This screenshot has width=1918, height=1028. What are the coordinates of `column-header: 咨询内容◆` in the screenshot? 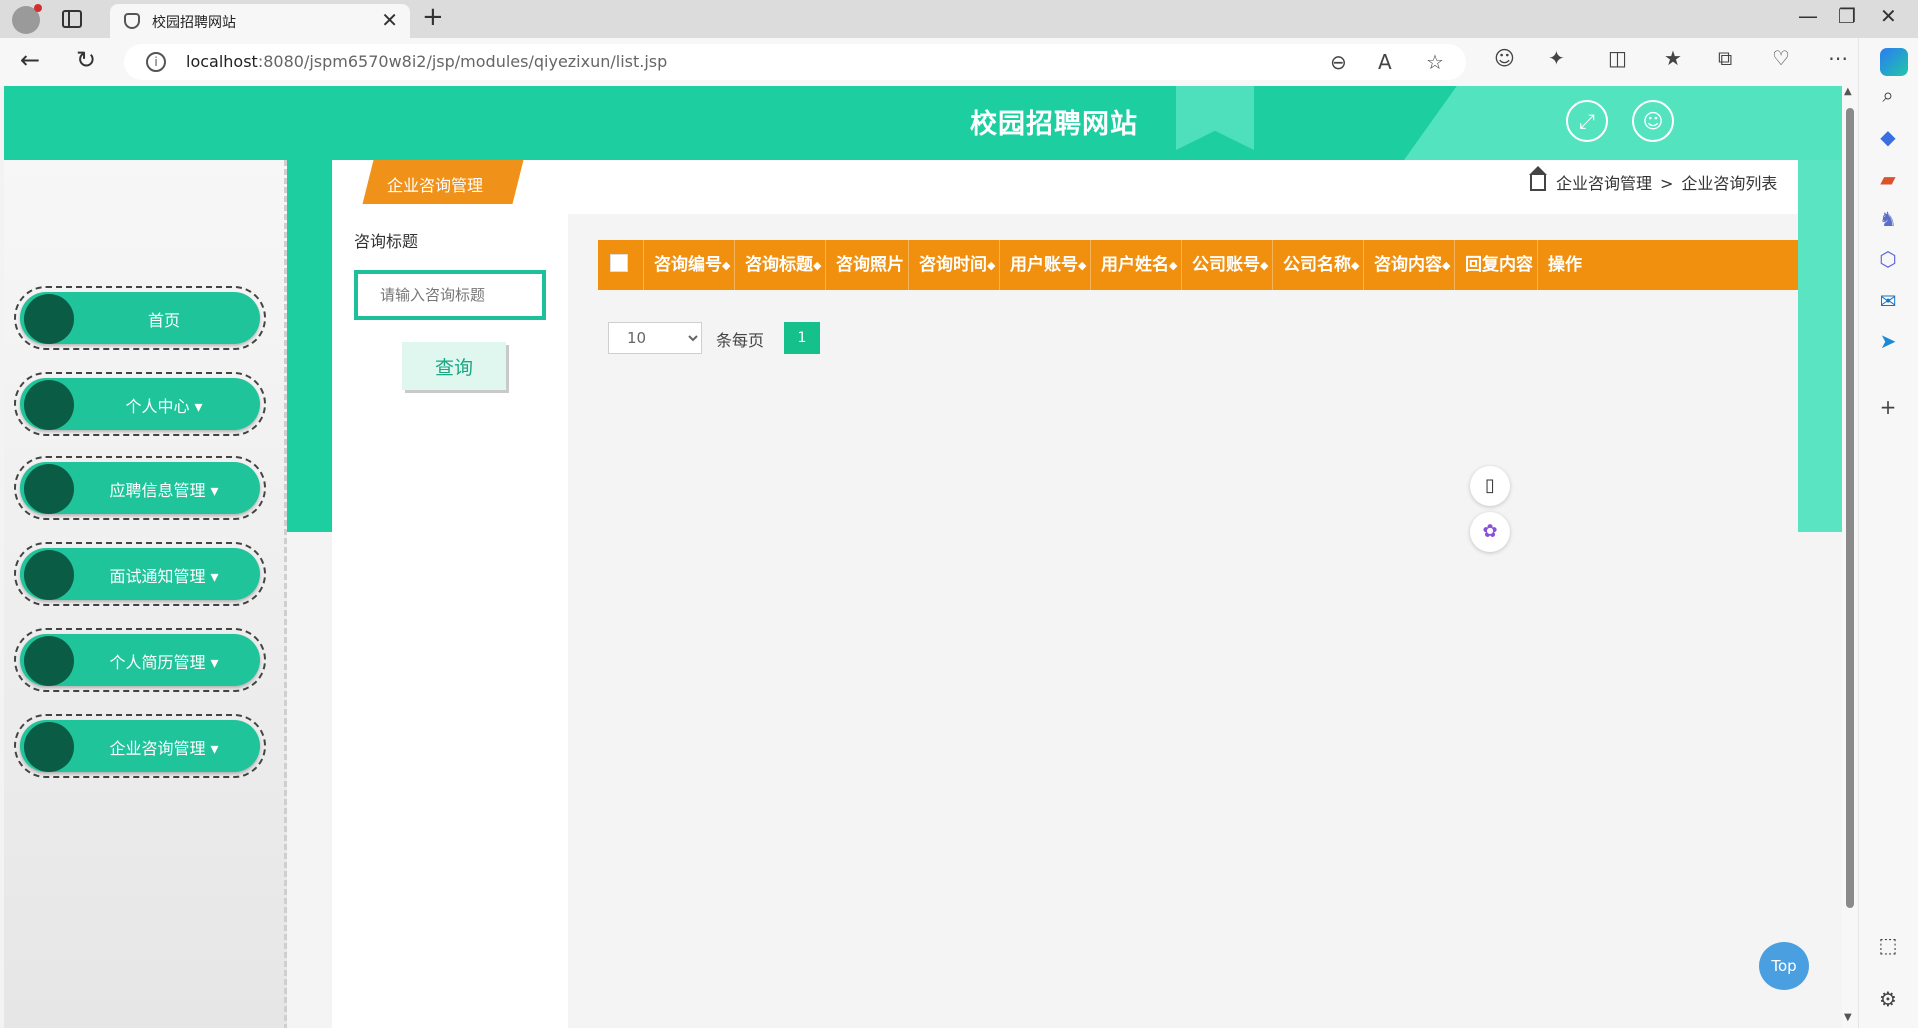 It's located at (1409, 265).